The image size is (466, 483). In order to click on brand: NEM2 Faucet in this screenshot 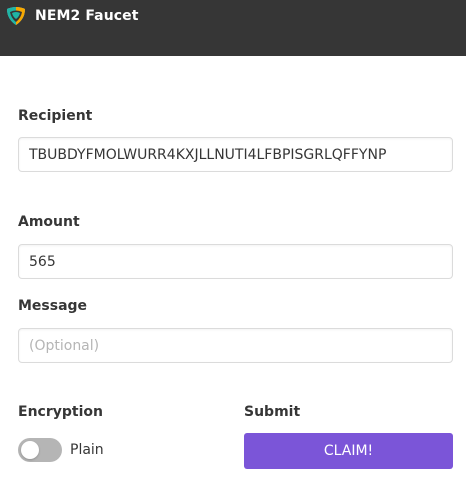, I will do `click(72, 16)`.